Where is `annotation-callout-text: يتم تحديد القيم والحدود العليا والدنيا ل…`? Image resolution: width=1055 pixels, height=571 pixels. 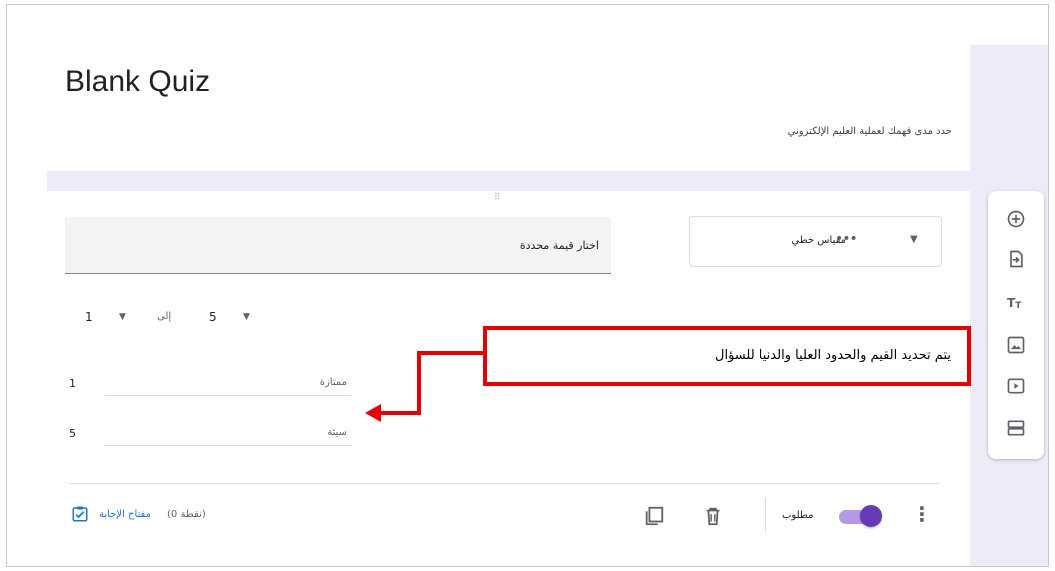 annotation-callout-text: يتم تحديد القيم والحدود العليا والدنيا ل… is located at coordinates (833, 355).